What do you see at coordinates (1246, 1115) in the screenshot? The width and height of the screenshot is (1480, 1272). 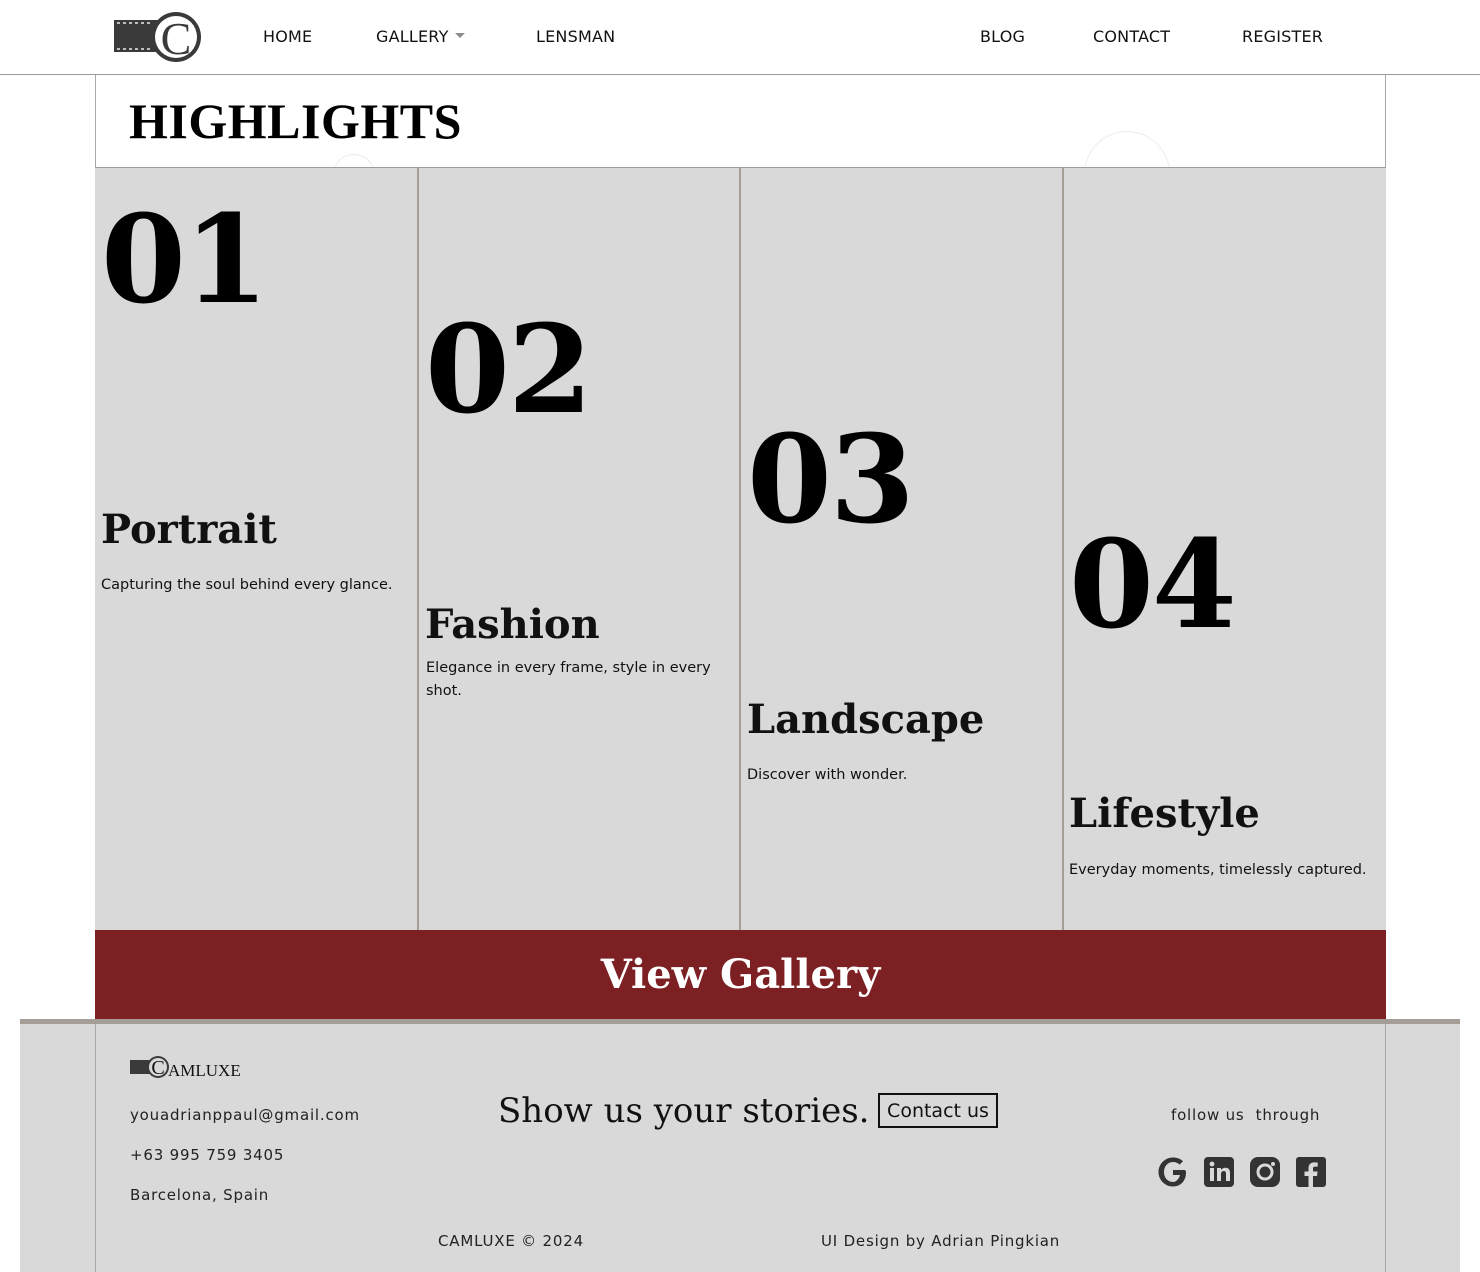 I see `follow-us-text: follow us through` at bounding box center [1246, 1115].